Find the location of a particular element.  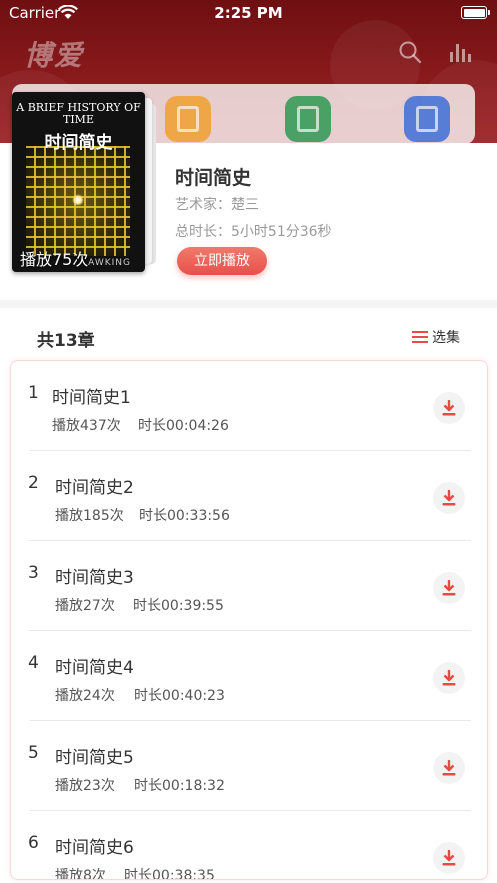

chapter-row: 6 时间简史6 播放8次 时长00:38:35 is located at coordinates (249, 845).